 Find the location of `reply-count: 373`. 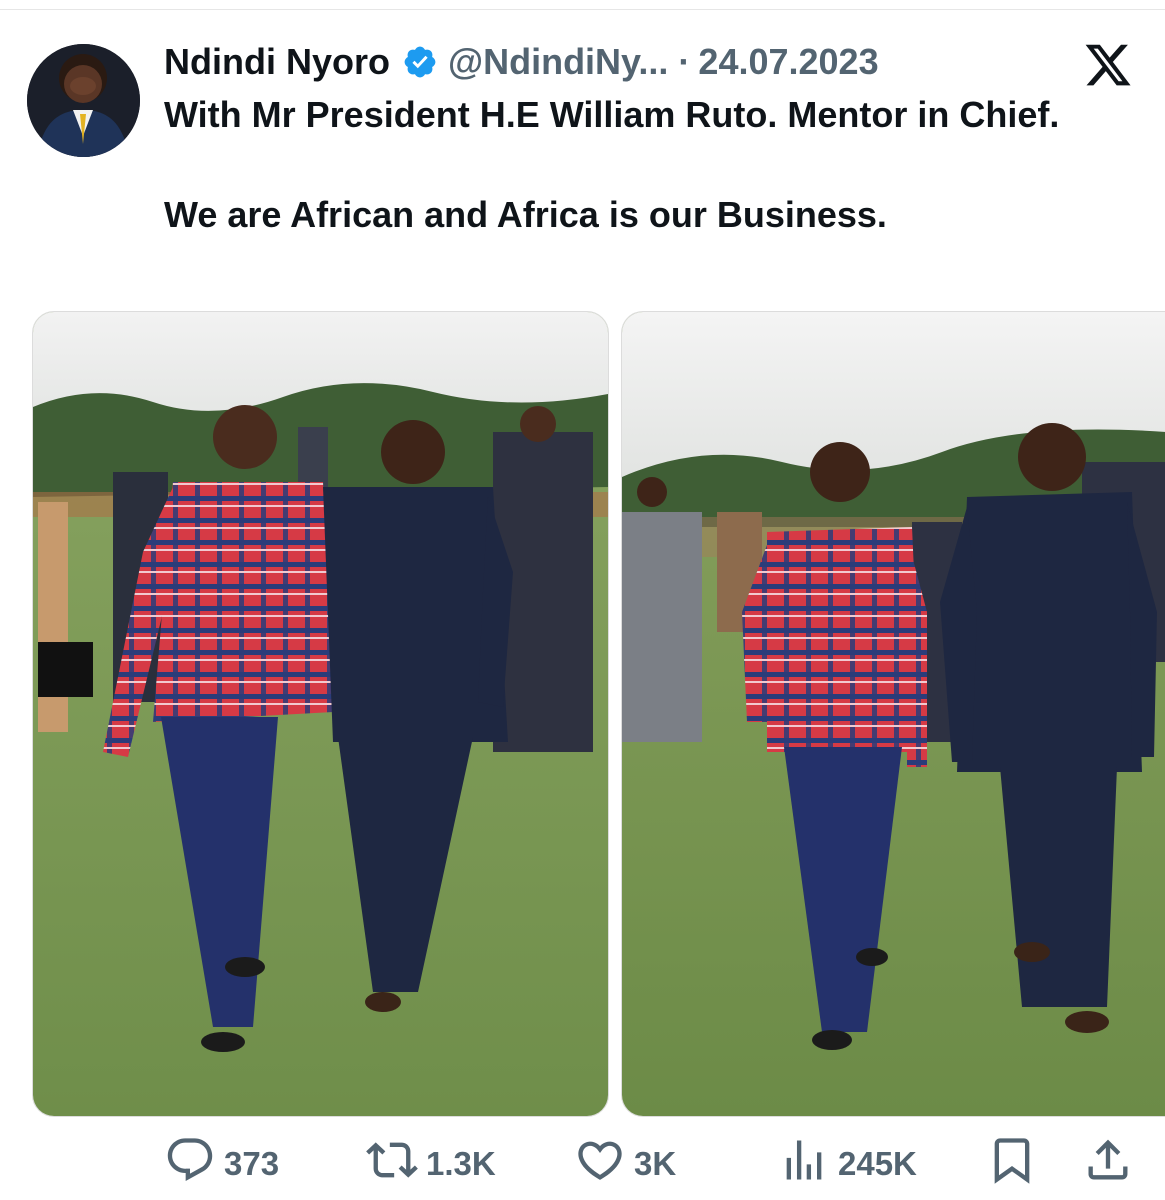

reply-count: 373 is located at coordinates (252, 1163).